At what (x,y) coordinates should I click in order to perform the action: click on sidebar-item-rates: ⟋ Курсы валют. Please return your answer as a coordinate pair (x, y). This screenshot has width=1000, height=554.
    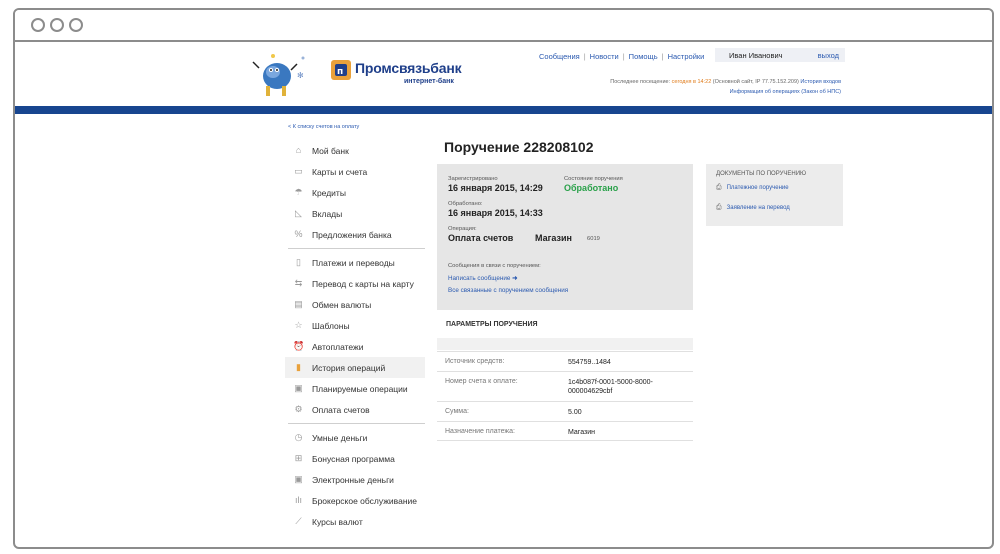
    Looking at the image, I should click on (355, 521).